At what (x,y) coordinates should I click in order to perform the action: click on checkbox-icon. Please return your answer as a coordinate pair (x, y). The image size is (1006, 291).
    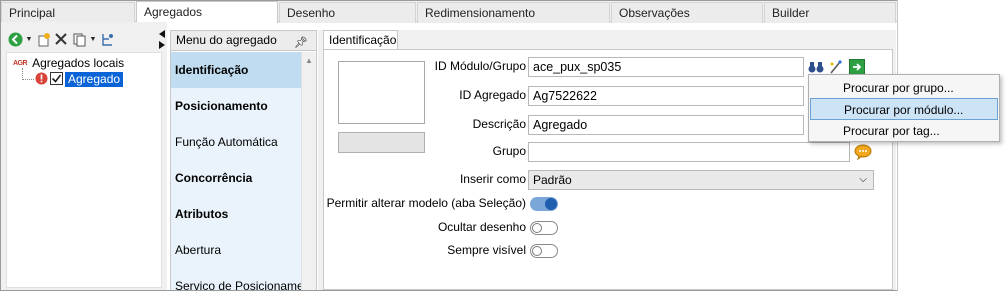
    Looking at the image, I should click on (56, 79).